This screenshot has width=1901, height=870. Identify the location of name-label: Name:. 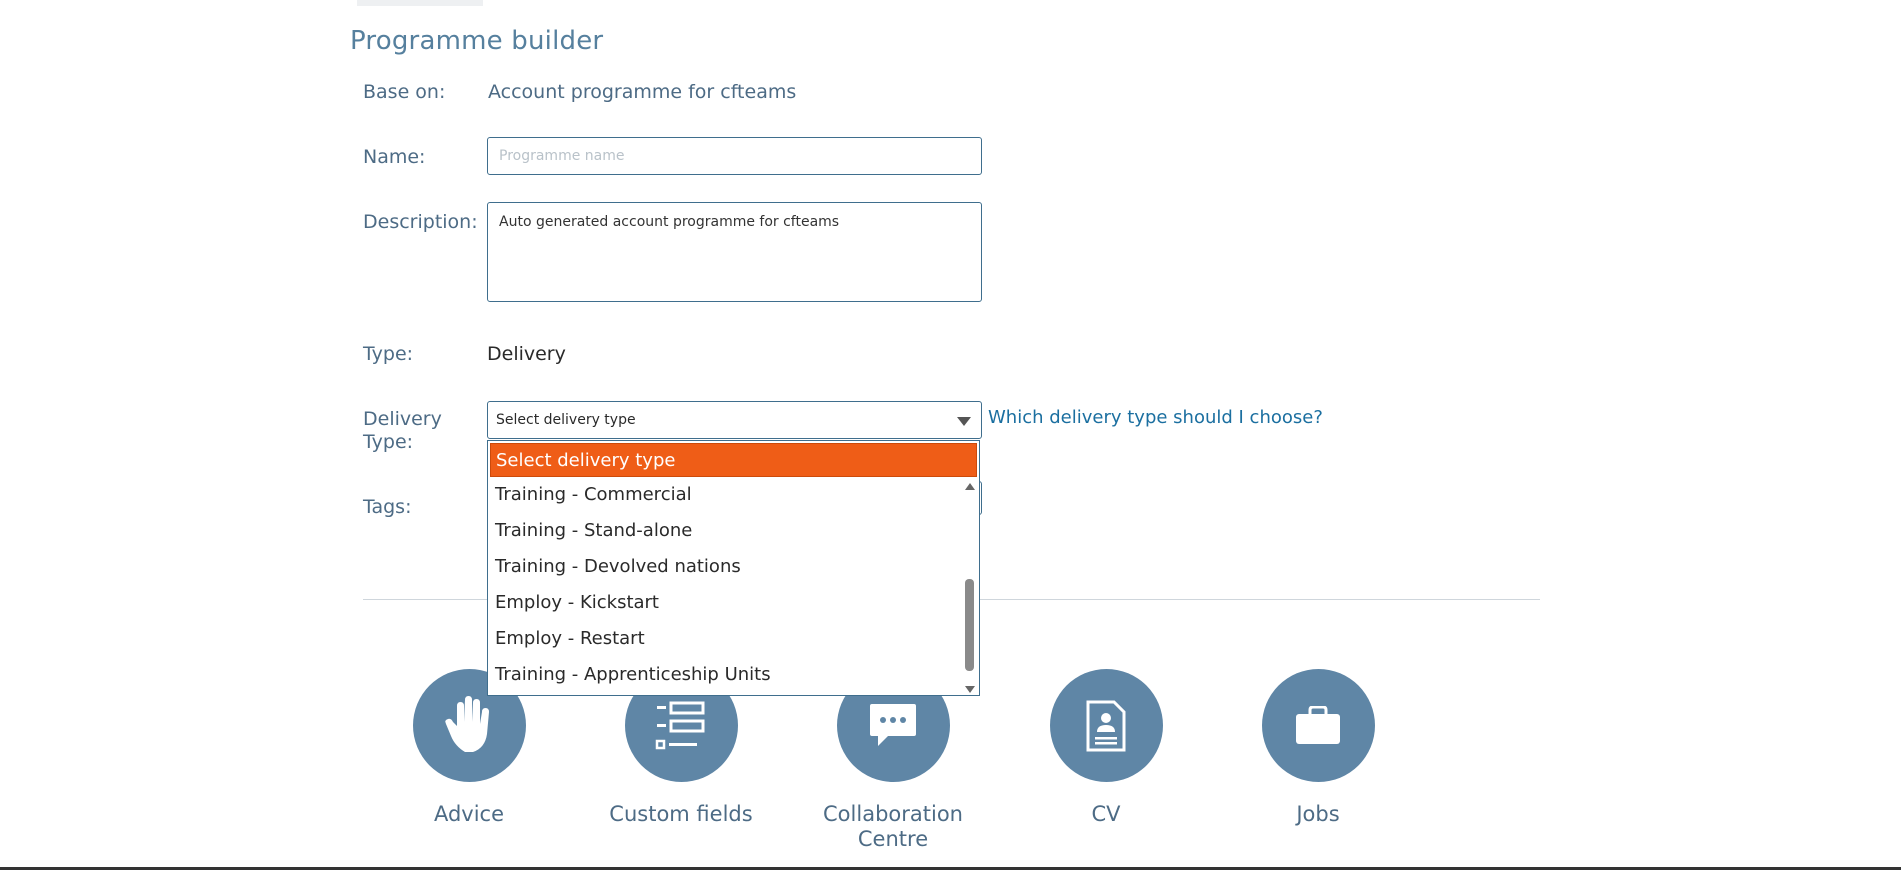
(394, 157).